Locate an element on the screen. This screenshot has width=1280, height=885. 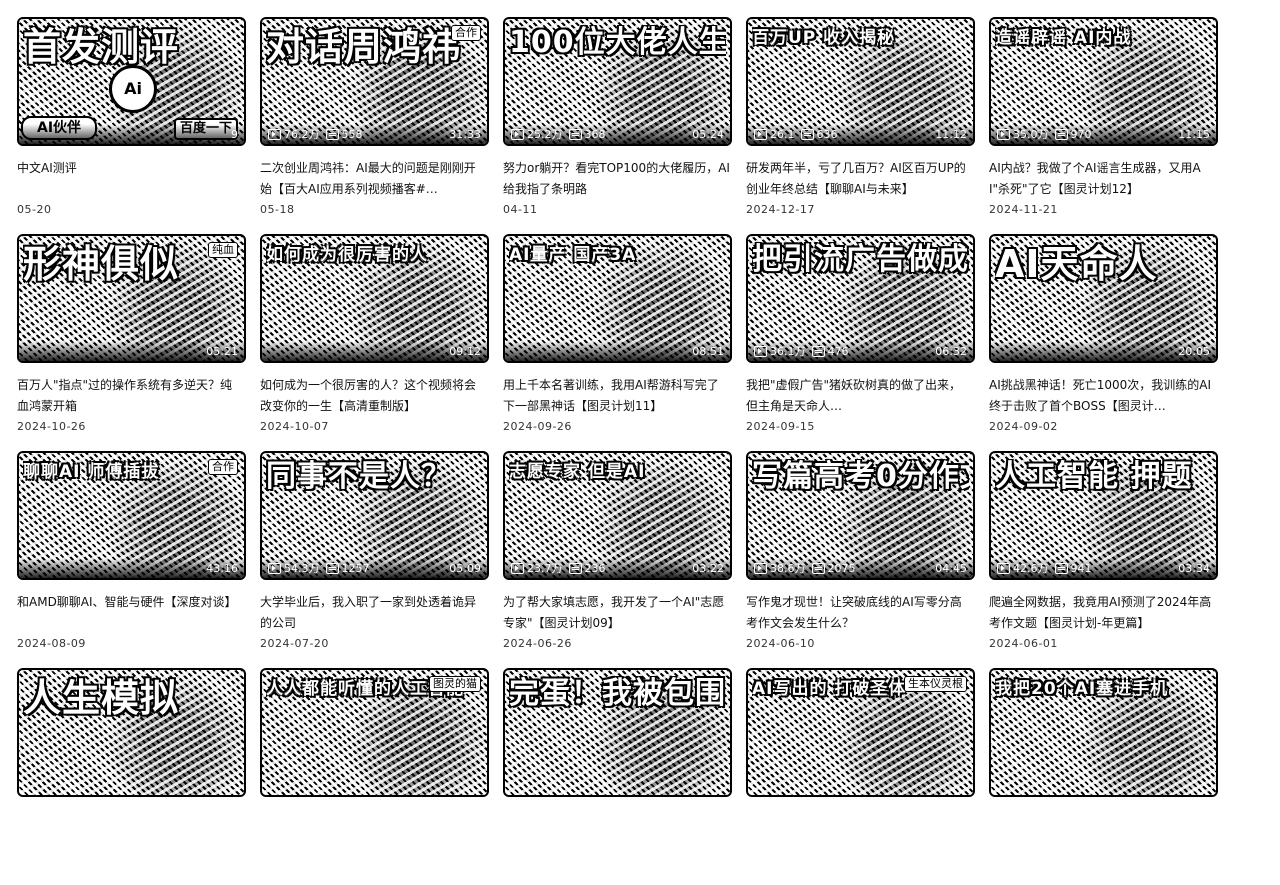
thumbnail-cover-text: AI量产 国产3A is located at coordinates (573, 255).